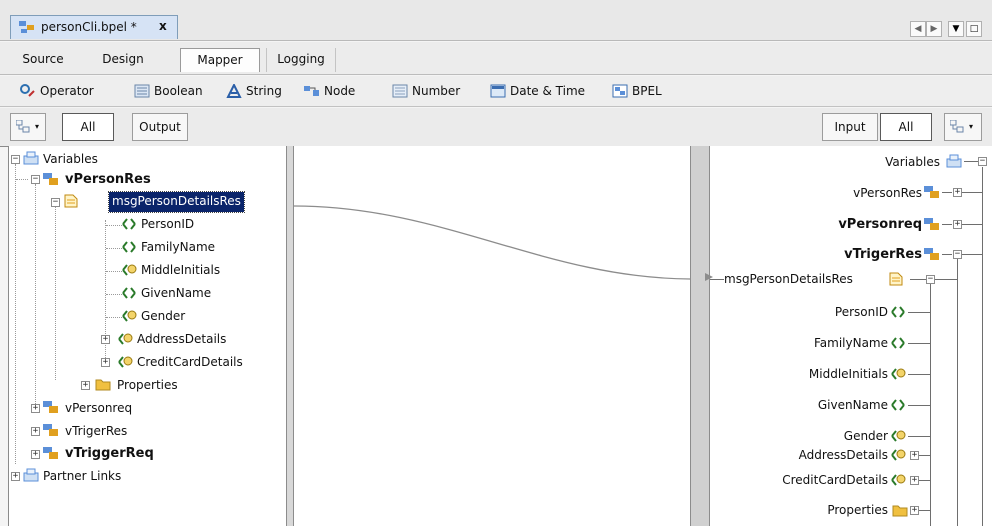 The image size is (992, 526). What do you see at coordinates (496, 20) in the screenshot?
I see `editor-tab-strip: personCli.bpel * x ◀ ▶ ▼ □` at bounding box center [496, 20].